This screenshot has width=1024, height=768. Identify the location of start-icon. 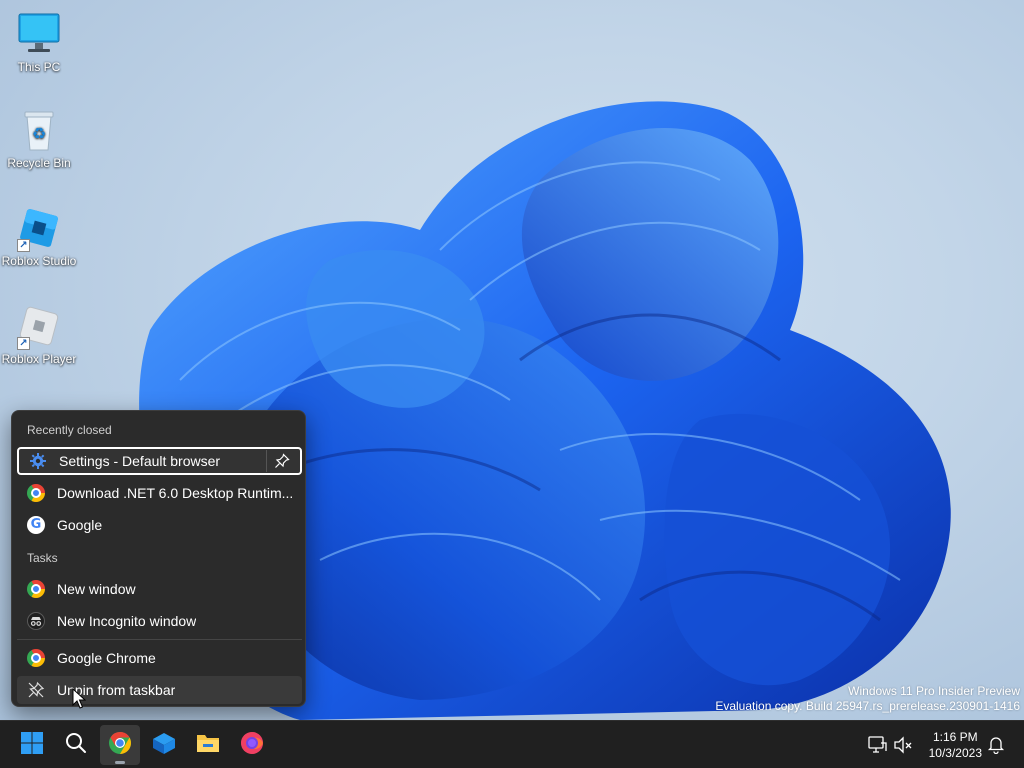
(32, 745).